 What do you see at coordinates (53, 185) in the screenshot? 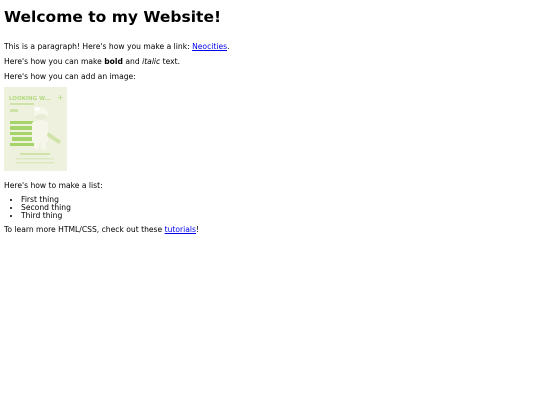
I see `list-intro-paragraph: Here's how to make a list:` at bounding box center [53, 185].